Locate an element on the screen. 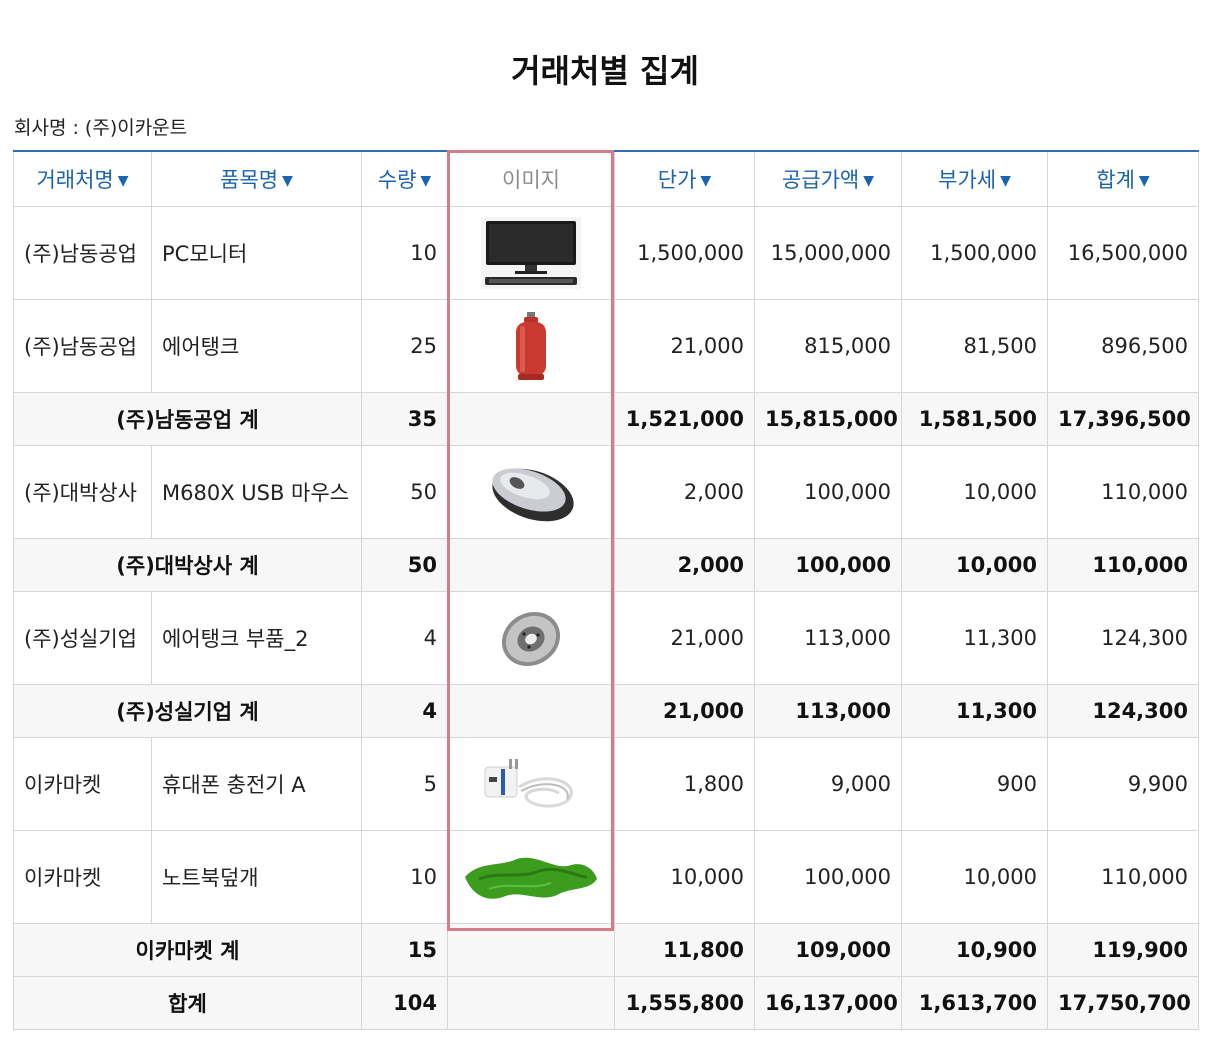 The width and height of the screenshot is (1210, 1052). report-title: 거래처별 집계 is located at coordinates (605, 71).